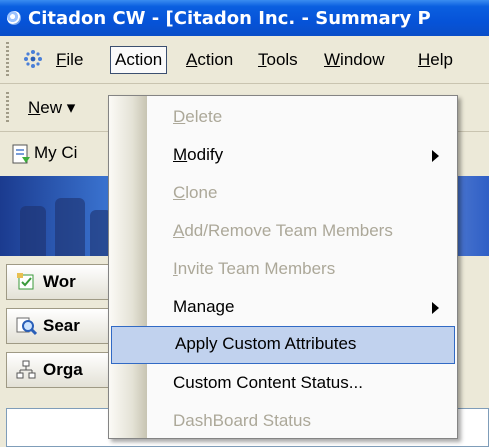  Describe the element at coordinates (283, 117) in the screenshot. I see `menu-item-delete: Delete` at that location.